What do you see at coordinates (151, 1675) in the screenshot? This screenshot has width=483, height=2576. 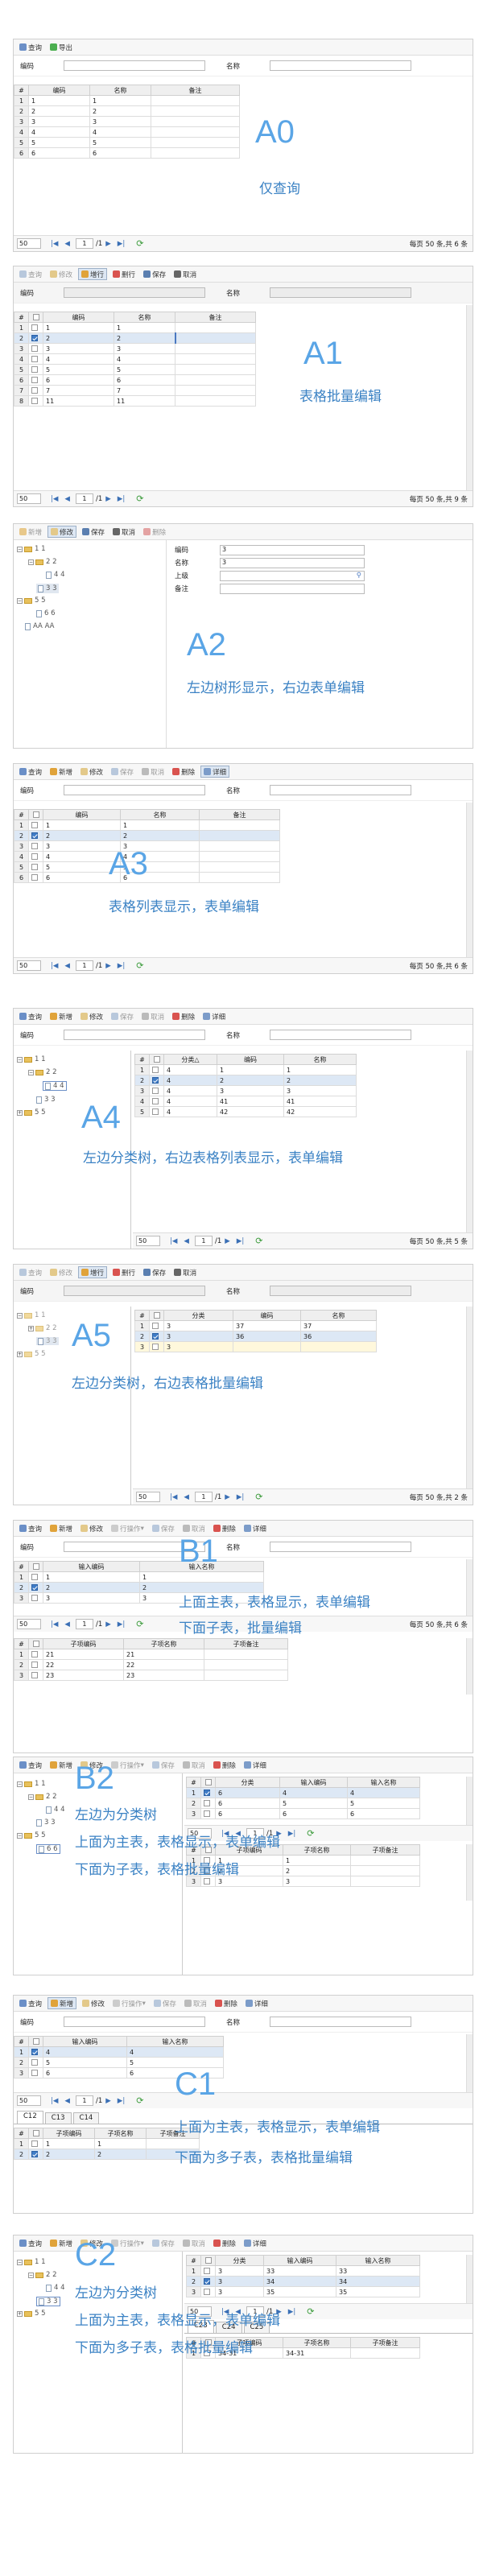 I see `table-row: 3 23 23` at bounding box center [151, 1675].